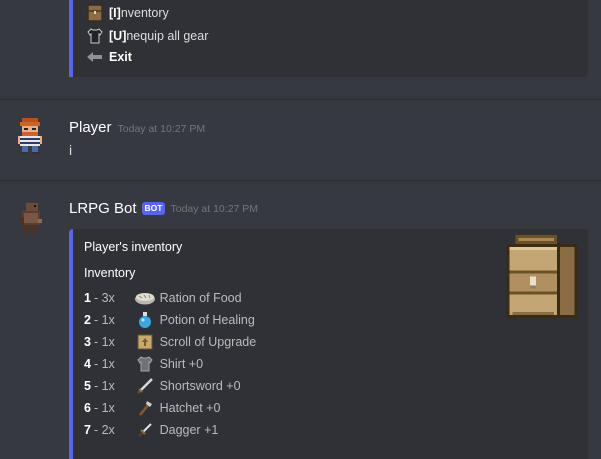 The height and width of the screenshot is (459, 601). I want to click on menu-item-inventory: [I]nventory, so click(127, 13).